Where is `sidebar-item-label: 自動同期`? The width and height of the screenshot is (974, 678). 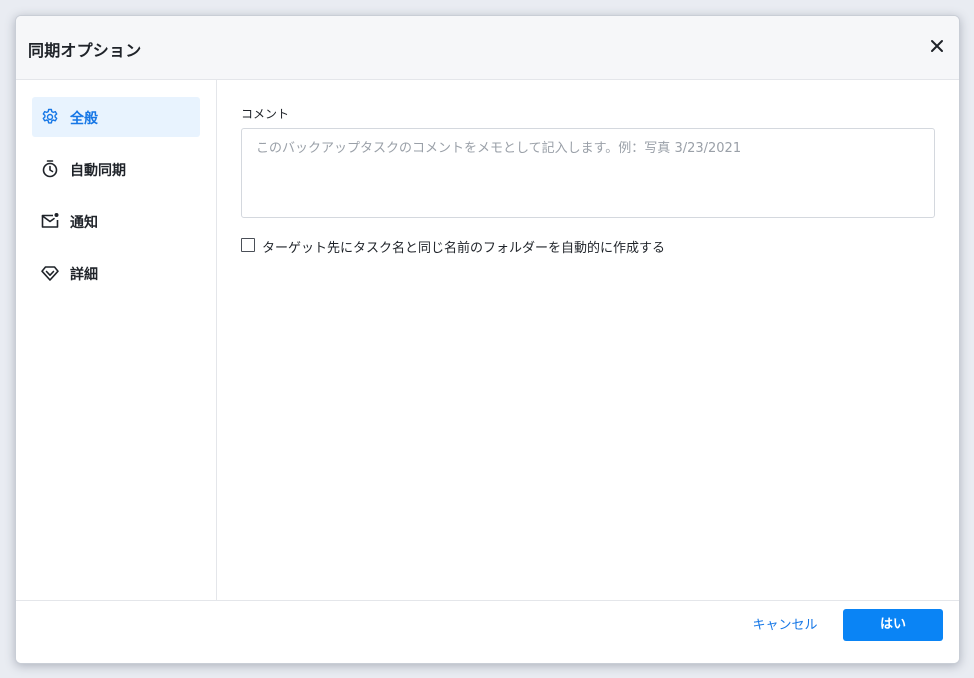
sidebar-item-label: 自動同期 is located at coordinates (98, 171).